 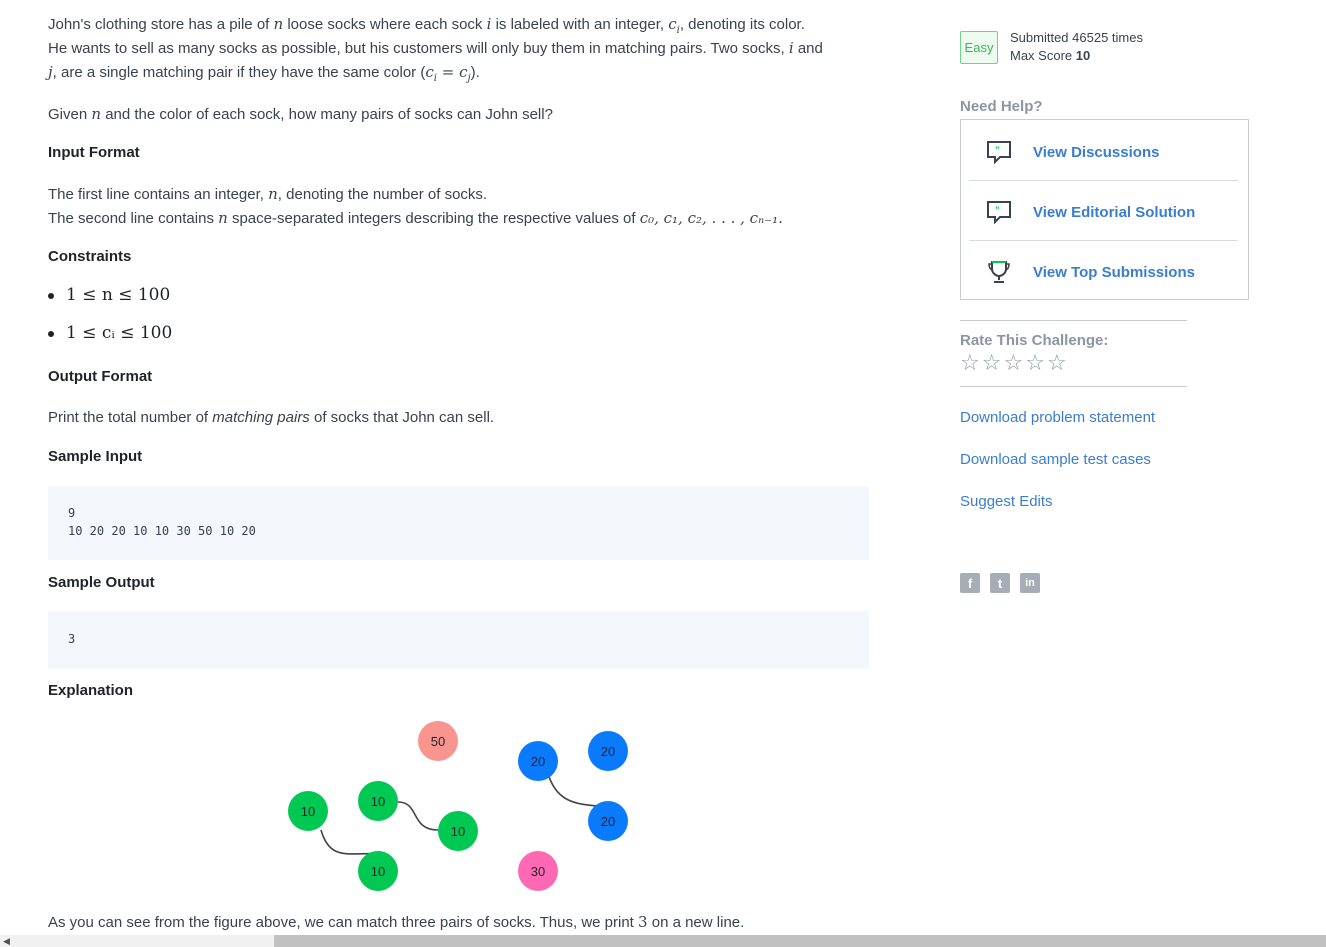 What do you see at coordinates (109, 295) in the screenshot?
I see `constraint-item: 1 ≤ n ≤ 100` at bounding box center [109, 295].